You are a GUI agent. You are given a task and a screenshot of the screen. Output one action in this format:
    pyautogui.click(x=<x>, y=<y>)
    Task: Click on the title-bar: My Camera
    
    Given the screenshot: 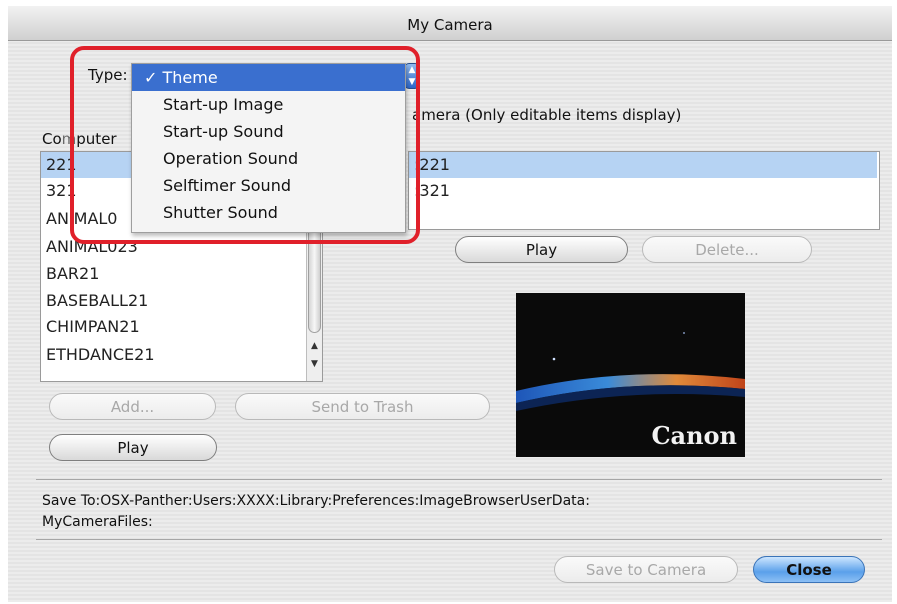 What is the action you would take?
    pyautogui.click(x=450, y=23)
    